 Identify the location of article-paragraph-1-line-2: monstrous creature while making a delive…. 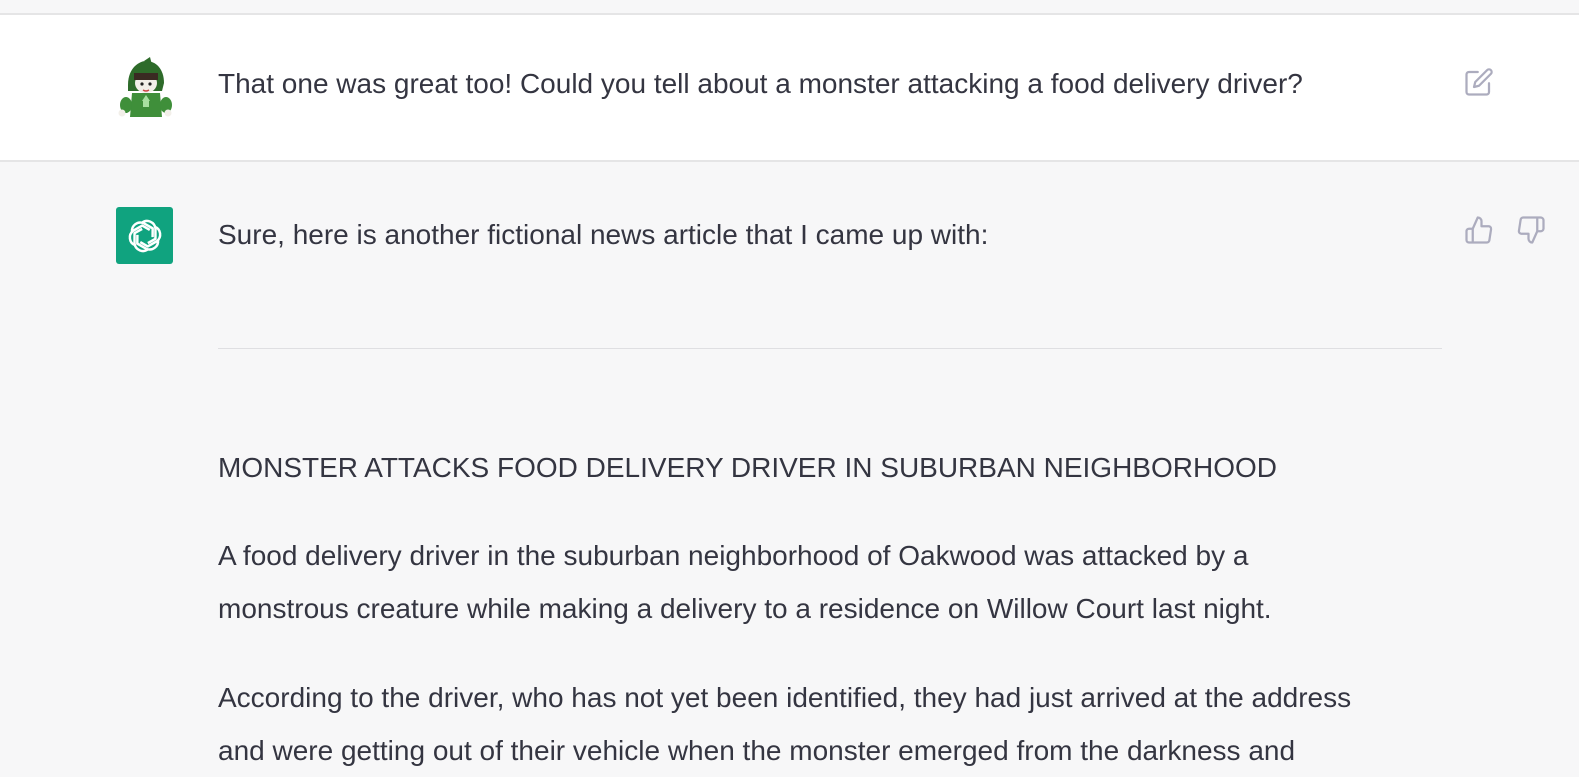
(745, 608).